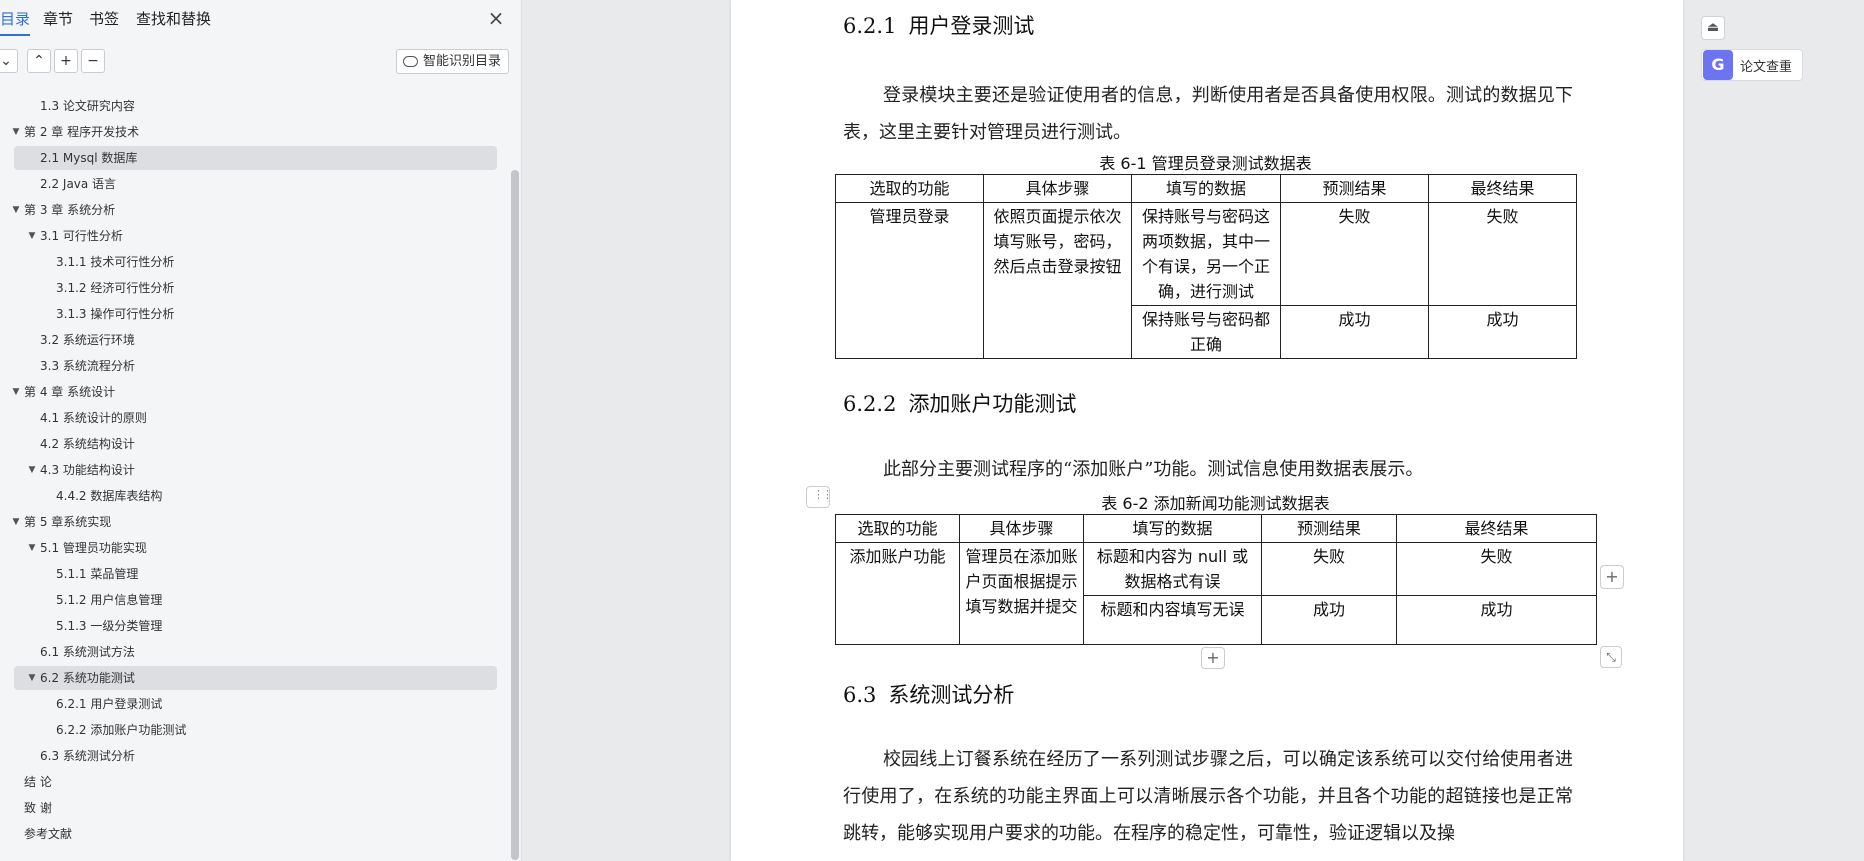  I want to click on tab-chapters: 章节, so click(58, 18).